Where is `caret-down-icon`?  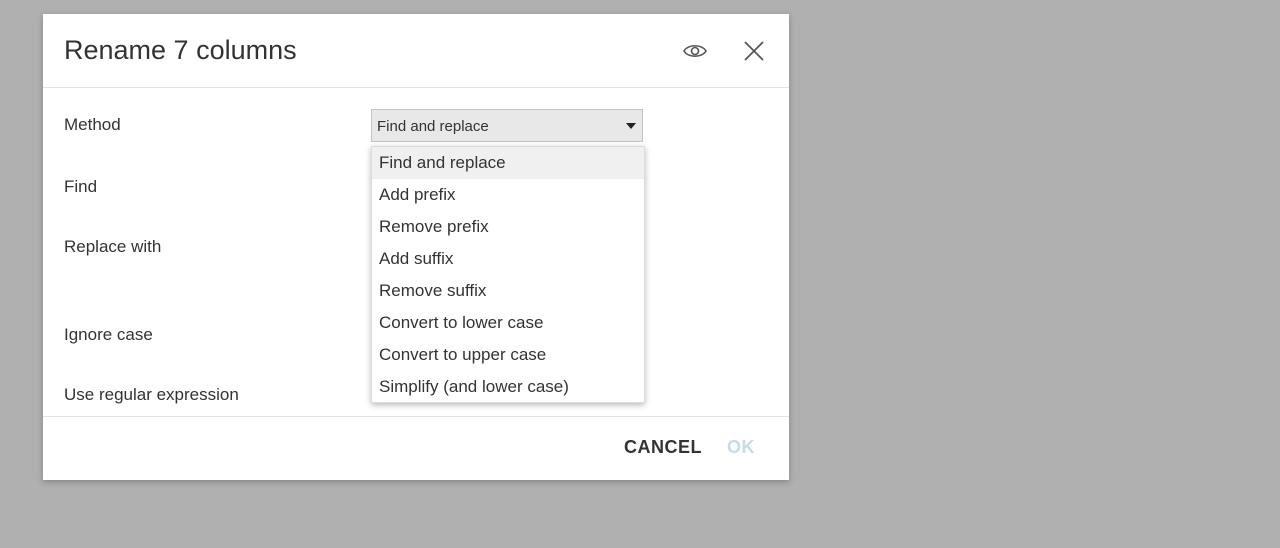 caret-down-icon is located at coordinates (631, 126).